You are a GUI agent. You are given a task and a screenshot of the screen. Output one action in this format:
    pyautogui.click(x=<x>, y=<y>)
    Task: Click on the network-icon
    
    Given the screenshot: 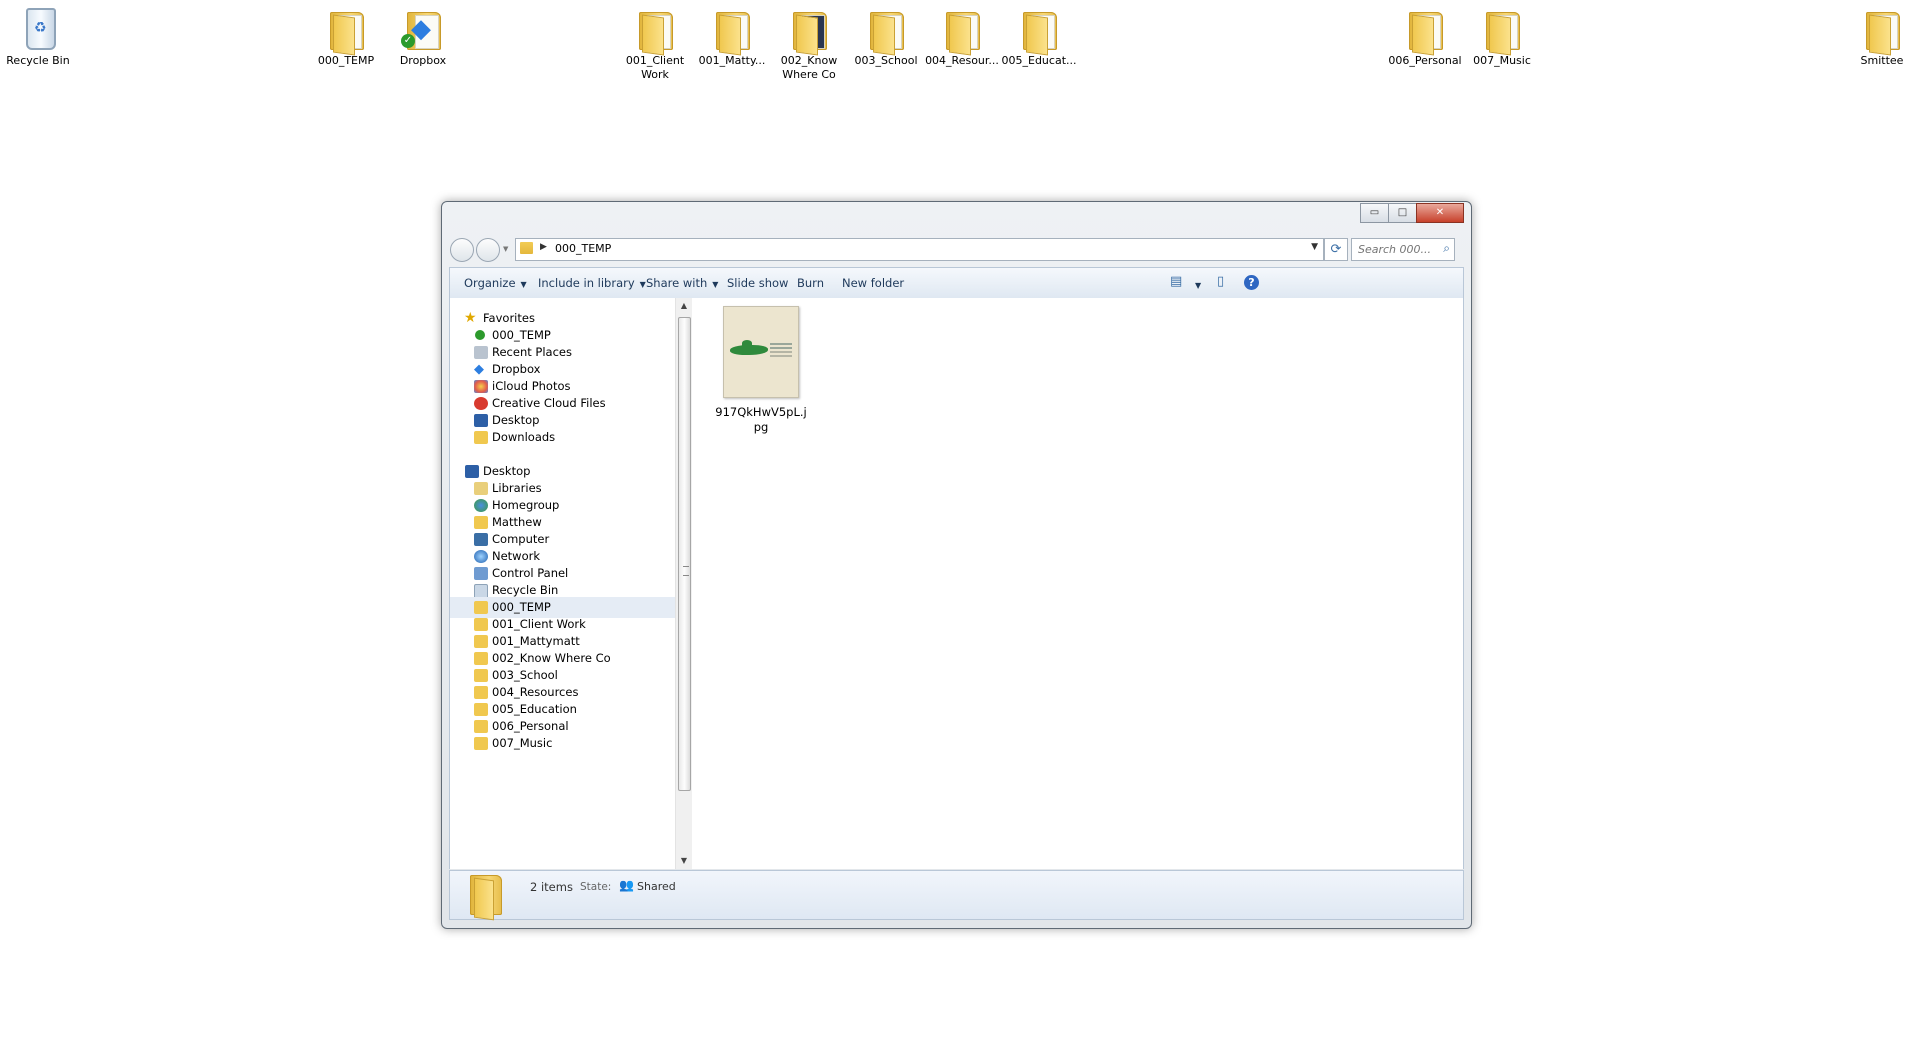 What is the action you would take?
    pyautogui.click(x=481, y=556)
    